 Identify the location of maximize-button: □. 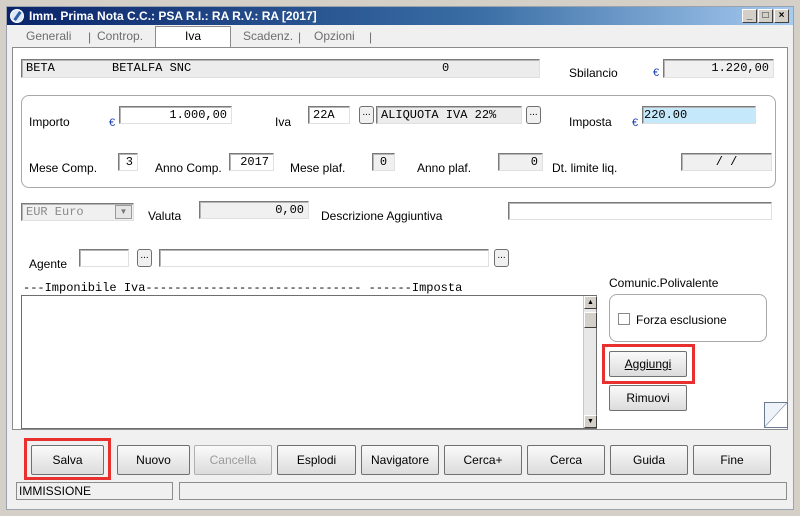
(765, 16).